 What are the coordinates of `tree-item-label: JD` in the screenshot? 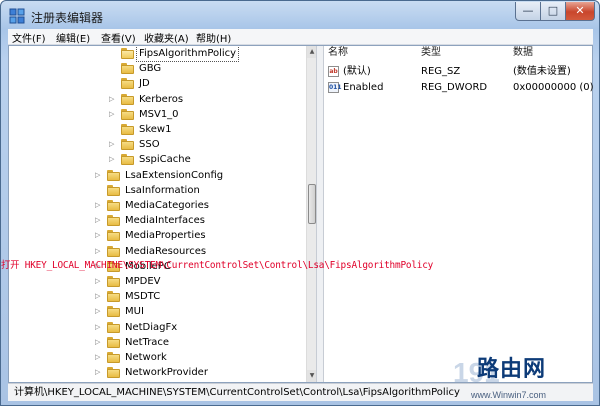 It's located at (144, 84).